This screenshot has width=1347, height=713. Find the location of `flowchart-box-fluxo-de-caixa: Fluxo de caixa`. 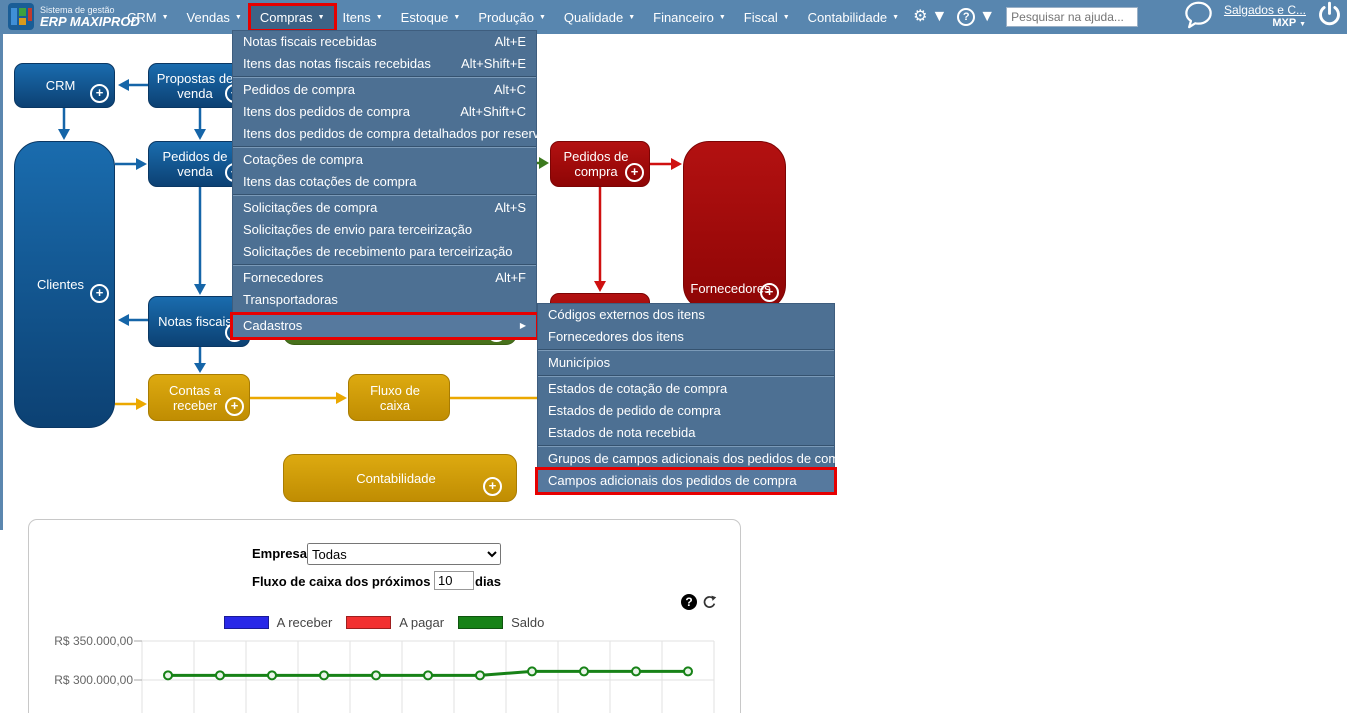

flowchart-box-fluxo-de-caixa: Fluxo de caixa is located at coordinates (399, 397).